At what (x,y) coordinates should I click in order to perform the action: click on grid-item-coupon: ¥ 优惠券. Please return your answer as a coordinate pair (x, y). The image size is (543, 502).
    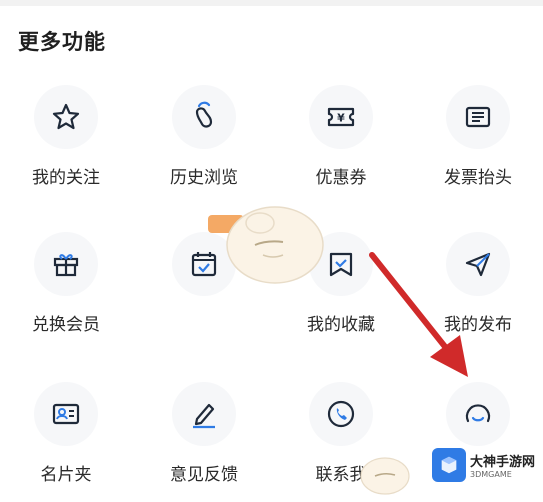
    Looking at the image, I should click on (341, 145).